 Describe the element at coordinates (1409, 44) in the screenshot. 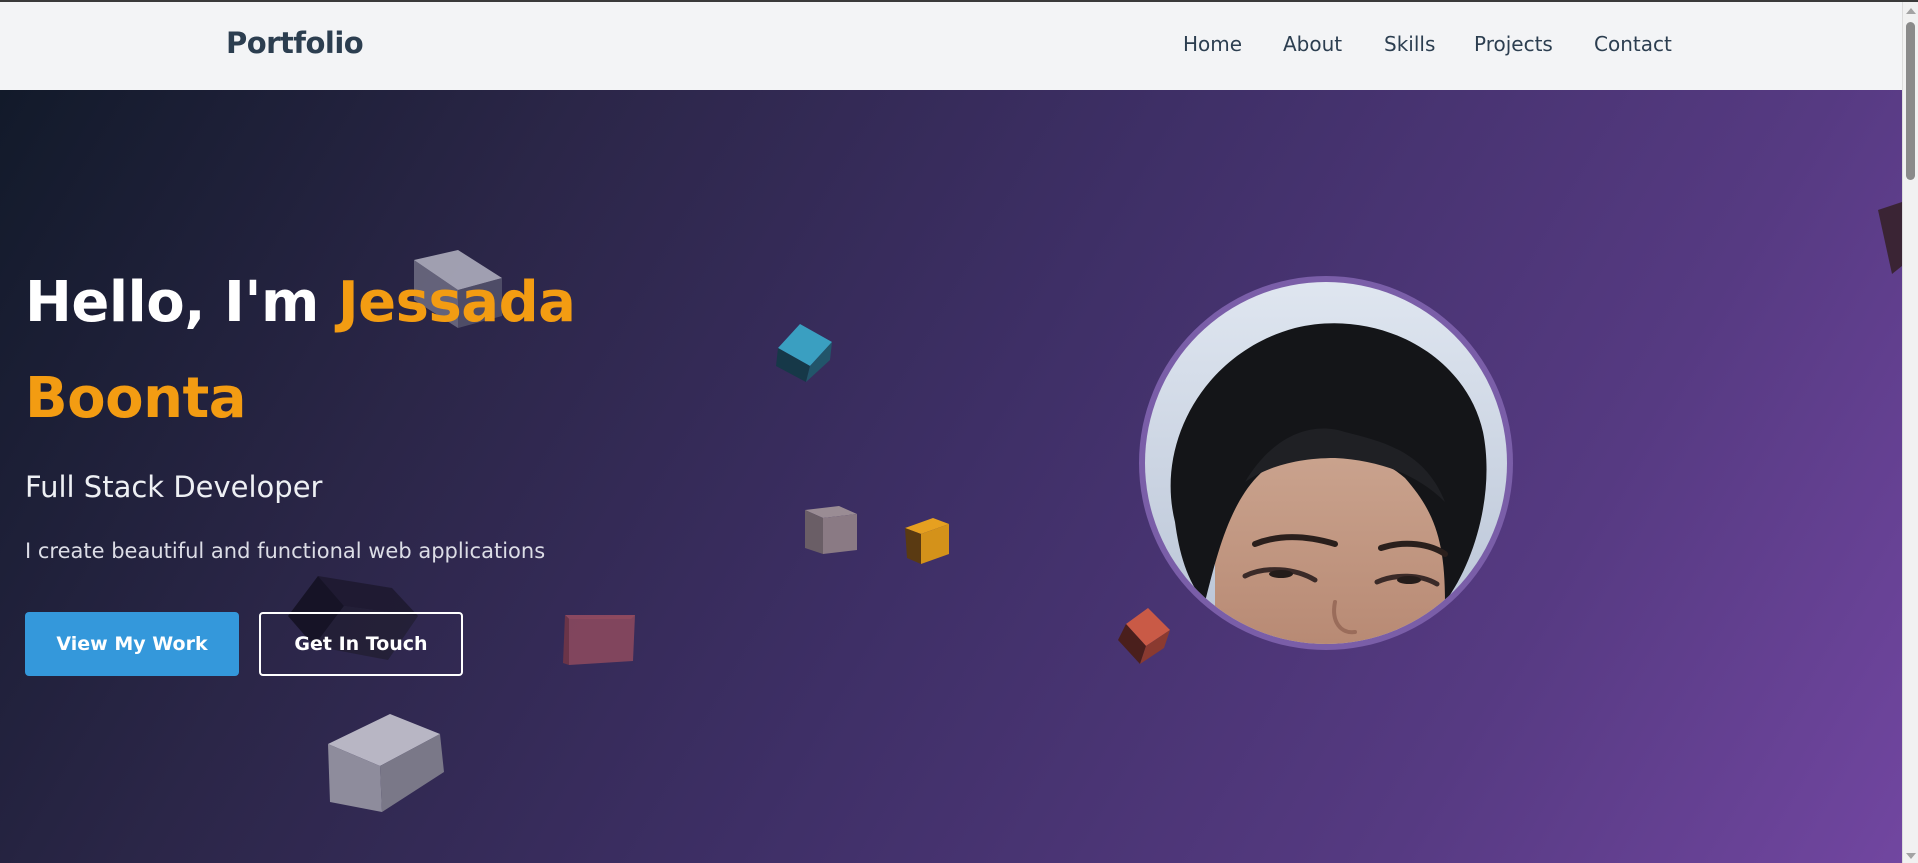

I see `nav-link-skills: Skills` at that location.